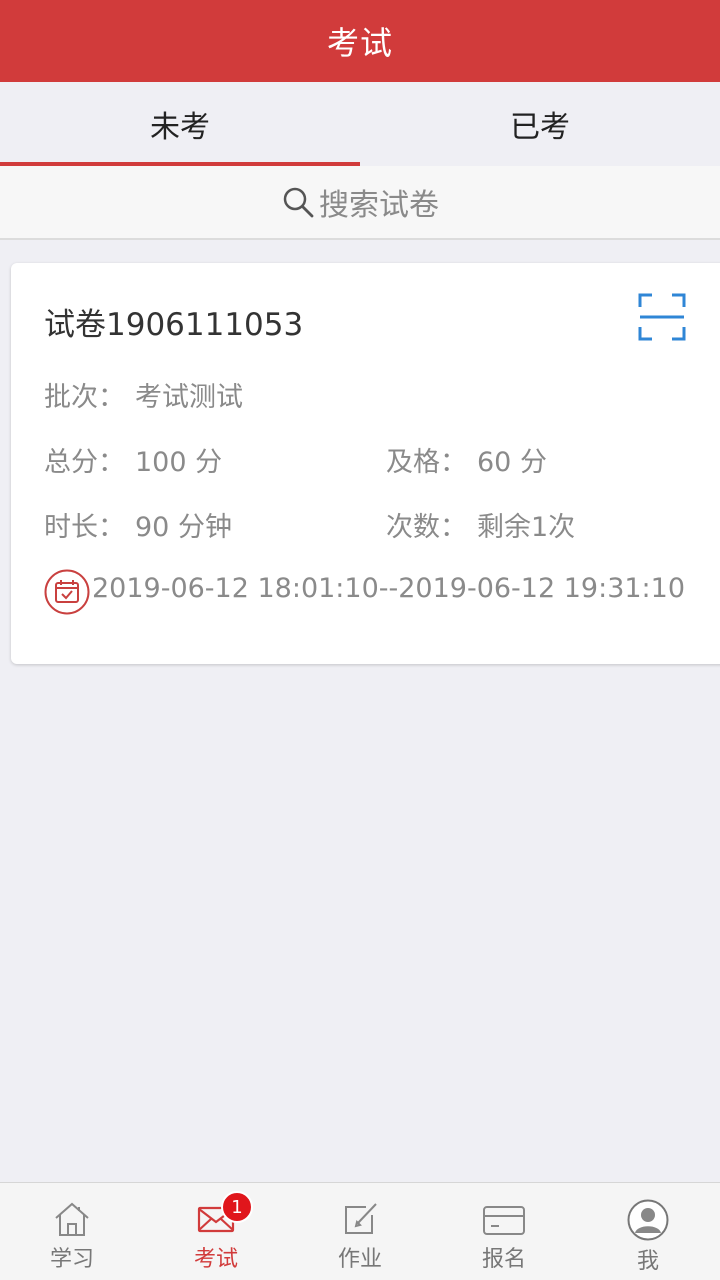  Describe the element at coordinates (540, 127) in the screenshot. I see `tab-label: 已考` at that location.